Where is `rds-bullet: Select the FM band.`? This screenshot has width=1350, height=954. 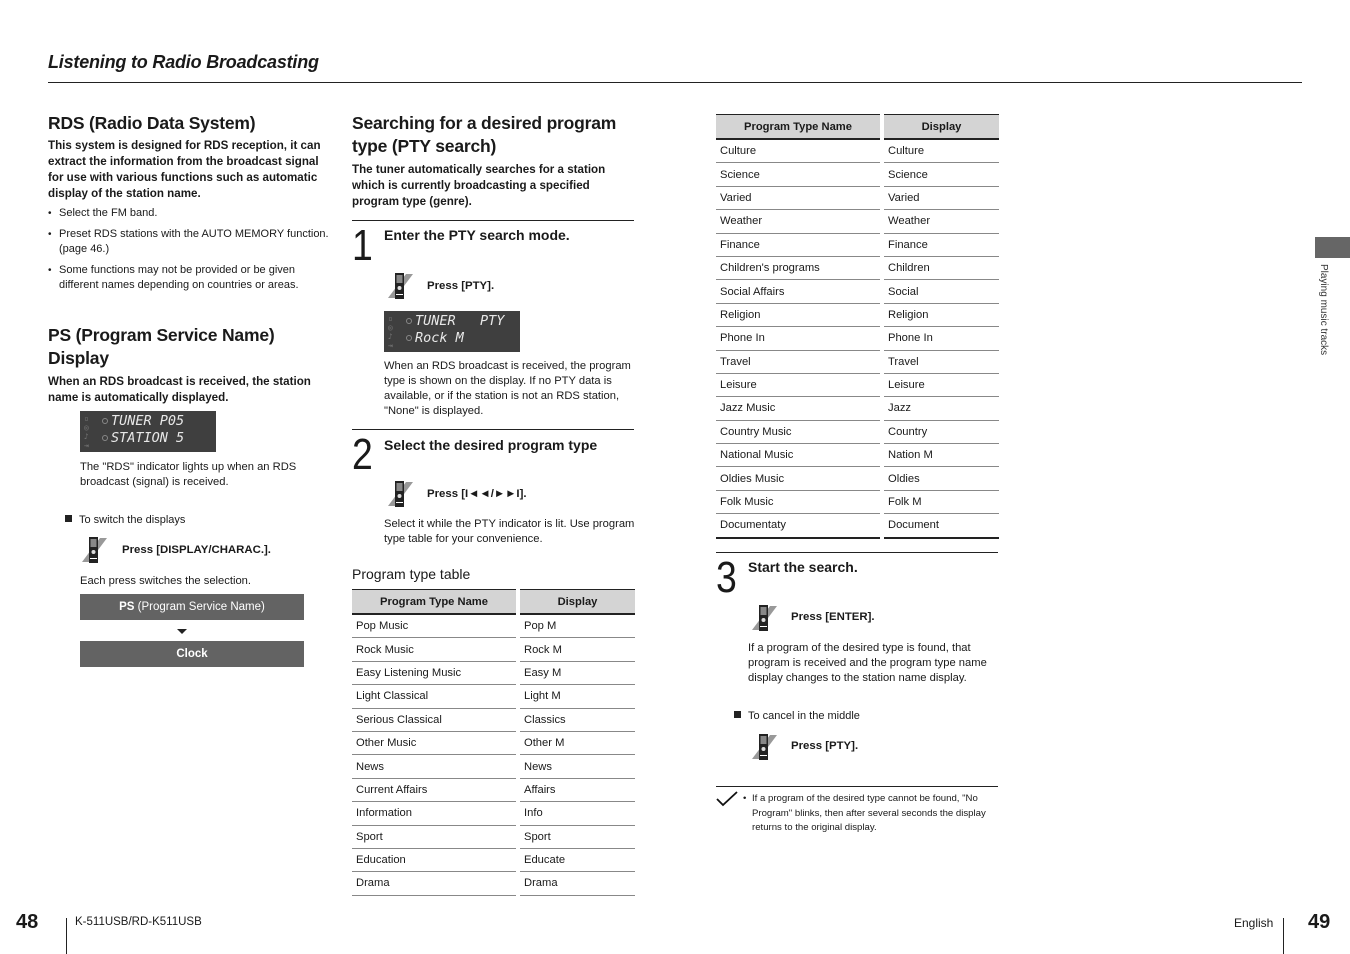
rds-bullet: Select the FM band. is located at coordinates (189, 214).